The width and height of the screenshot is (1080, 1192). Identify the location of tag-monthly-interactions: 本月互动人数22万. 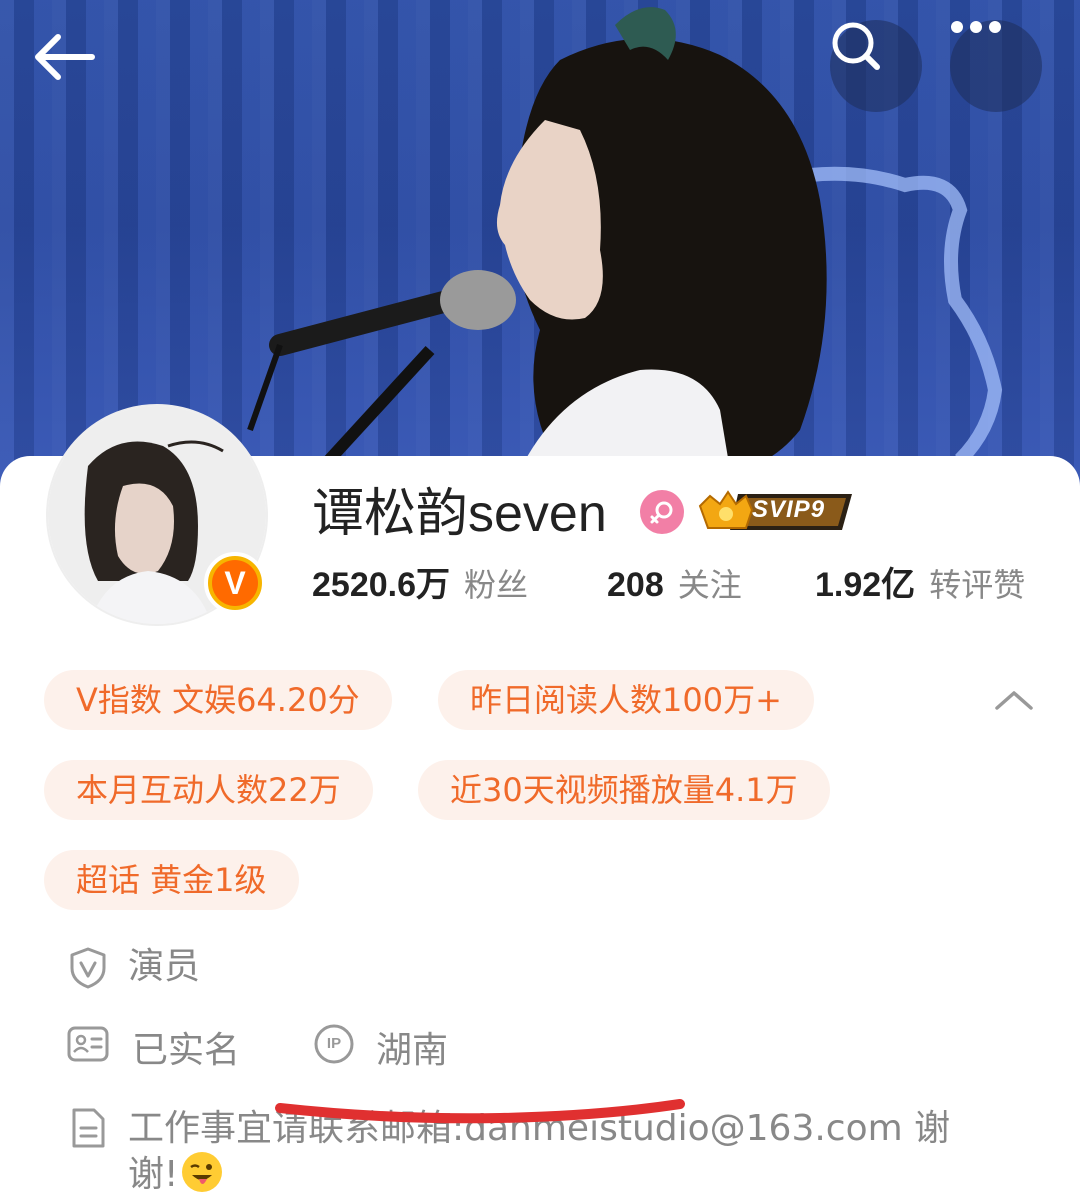
(208, 790).